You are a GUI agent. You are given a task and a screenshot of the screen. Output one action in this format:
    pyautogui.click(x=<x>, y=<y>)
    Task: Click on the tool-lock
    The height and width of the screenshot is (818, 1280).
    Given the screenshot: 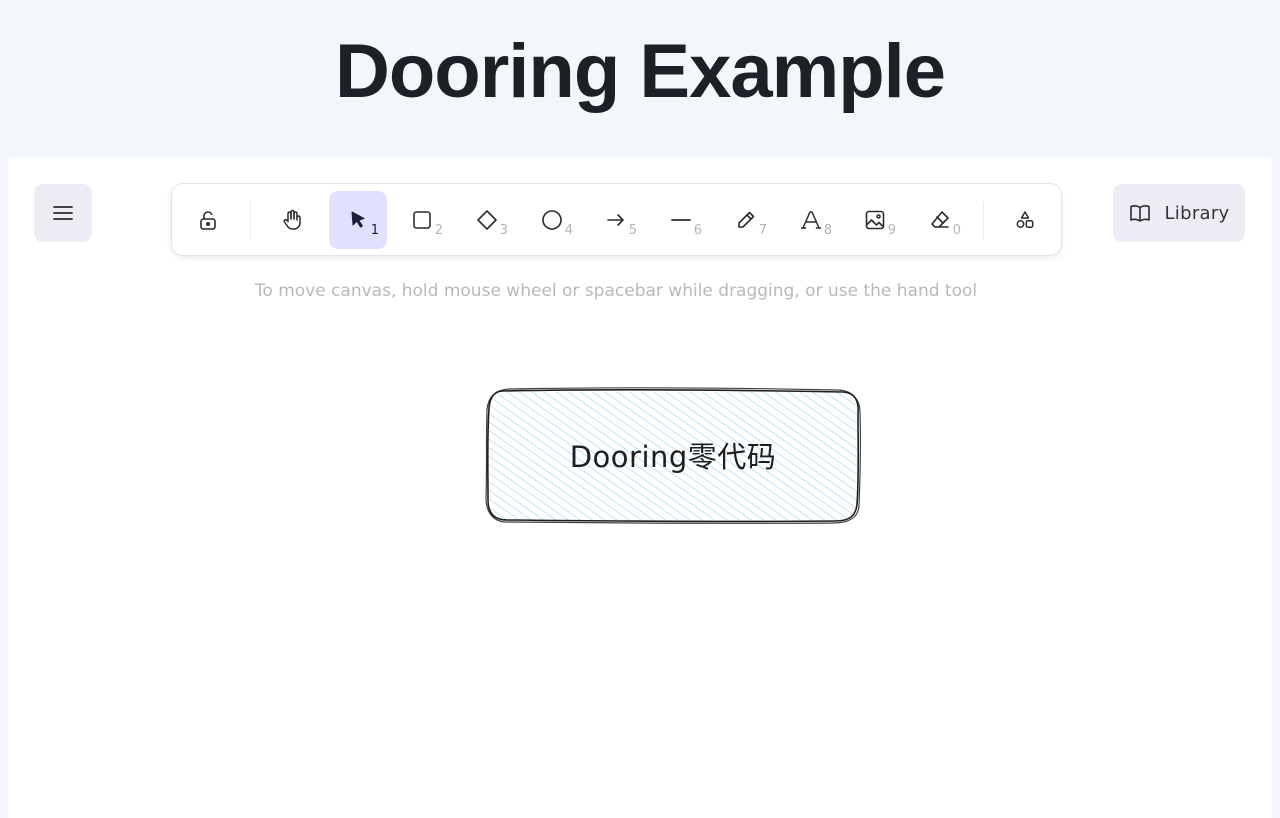 What is the action you would take?
    pyautogui.click(x=208, y=220)
    